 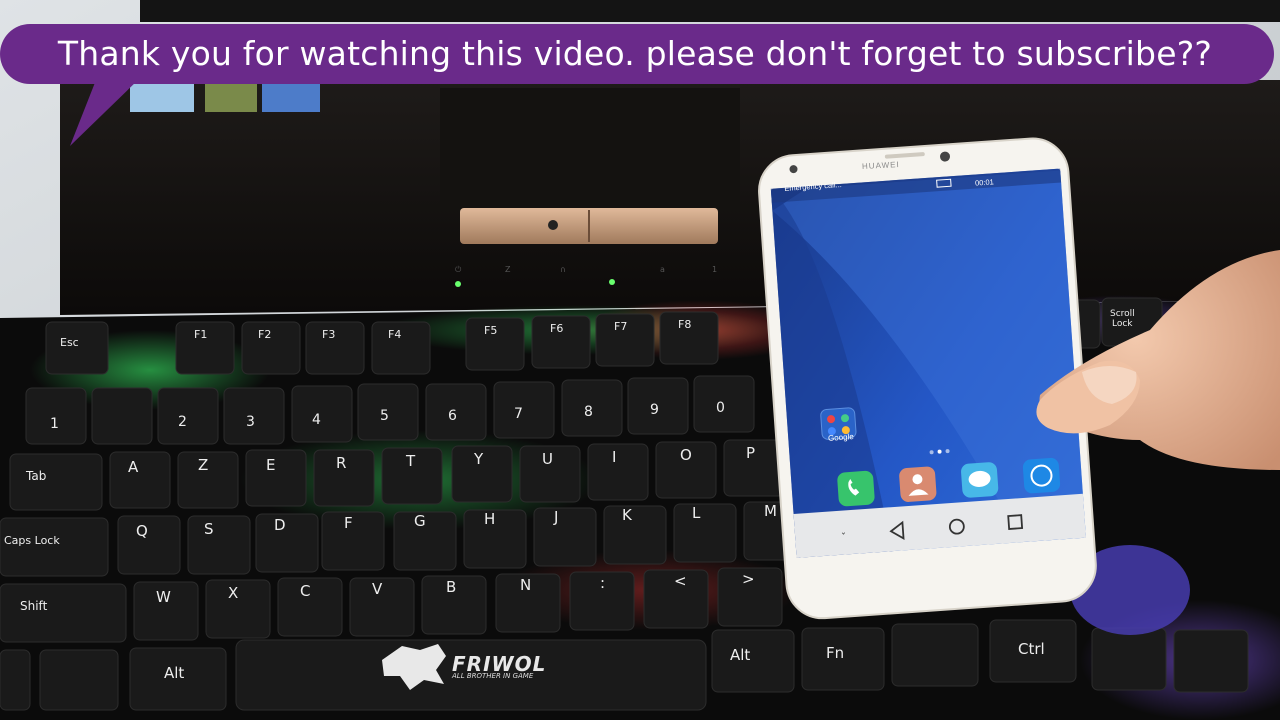 What do you see at coordinates (518, 414) in the screenshot?
I see `svg-text: 7` at bounding box center [518, 414].